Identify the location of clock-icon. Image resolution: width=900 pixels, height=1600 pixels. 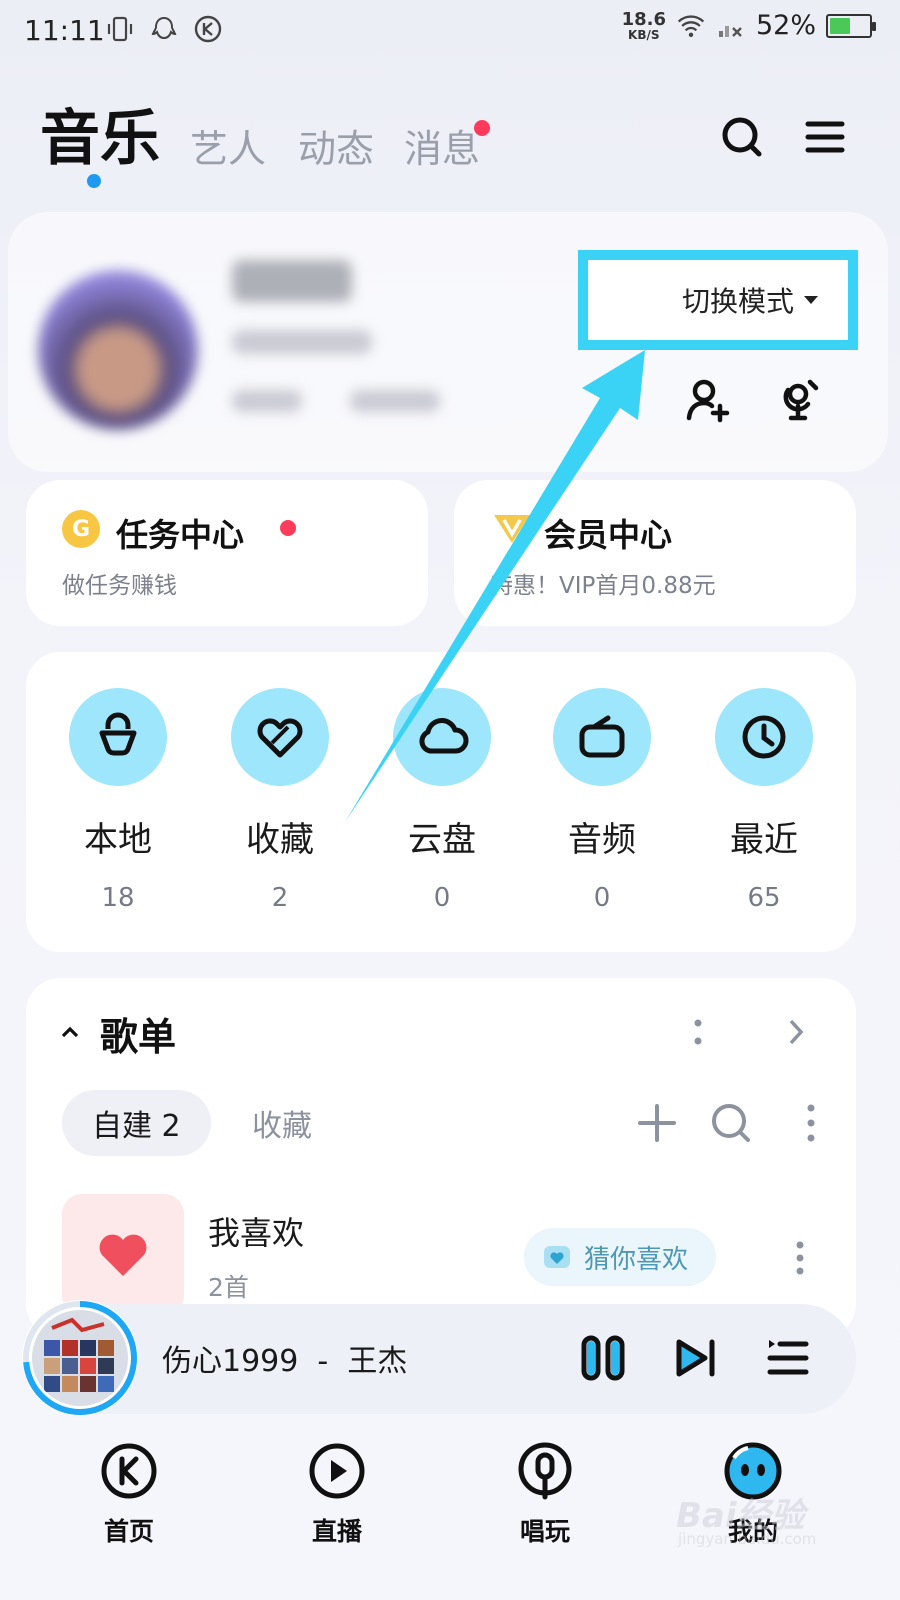
(764, 737).